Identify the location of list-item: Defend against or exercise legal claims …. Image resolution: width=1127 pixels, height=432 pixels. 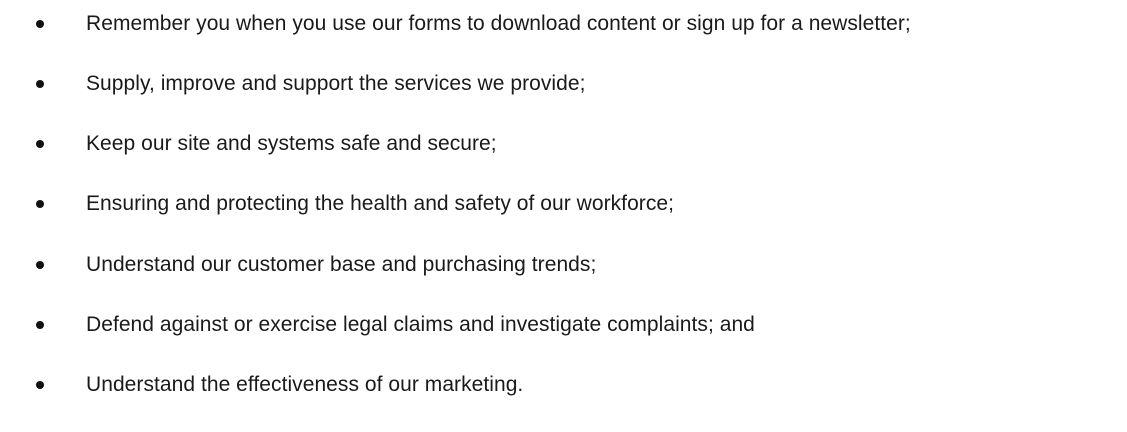
(563, 325).